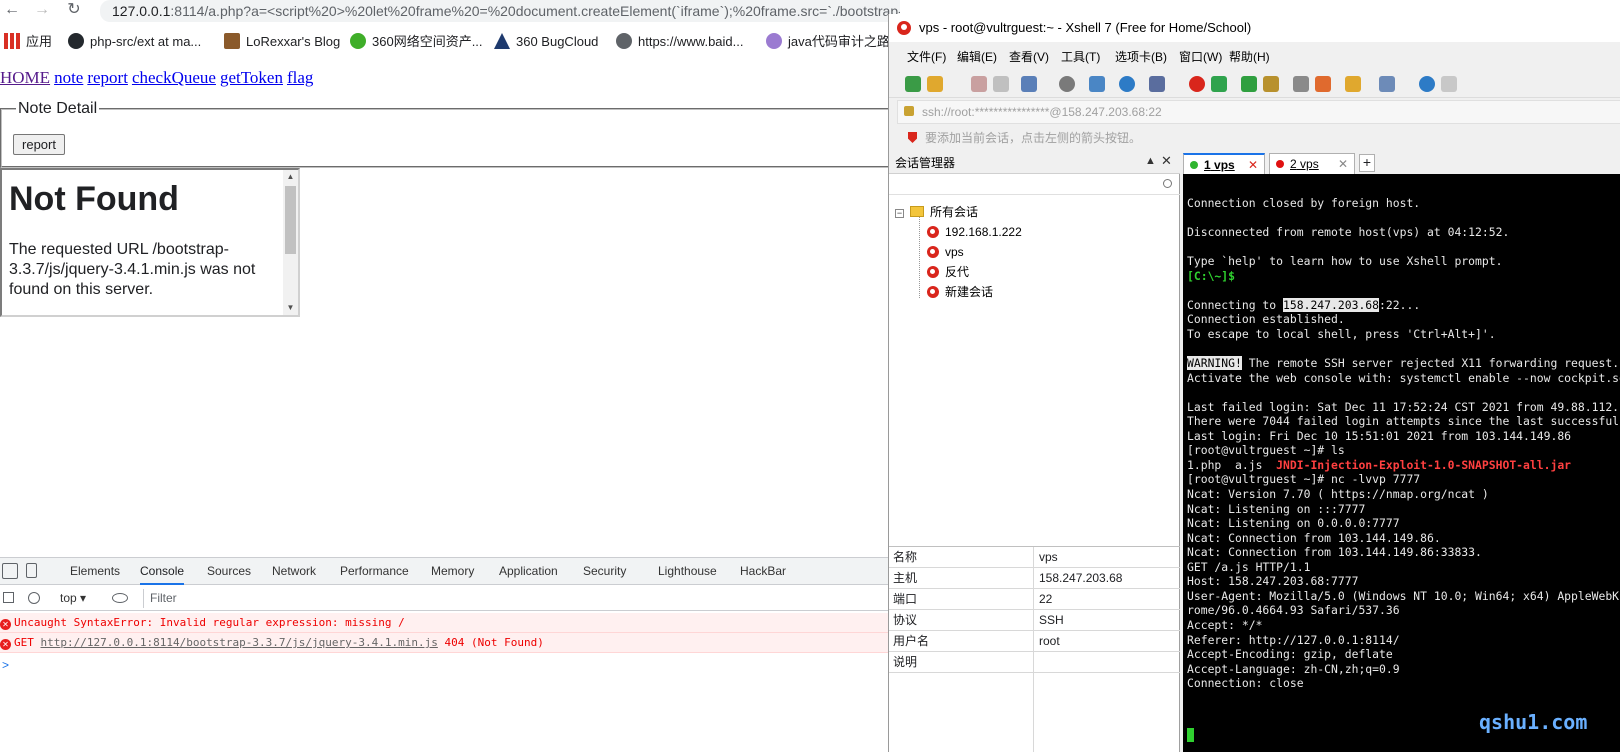 This screenshot has height=752, width=1620. I want to click on bookmark-java-audit: java代码审计之路 -, so click(832, 42).